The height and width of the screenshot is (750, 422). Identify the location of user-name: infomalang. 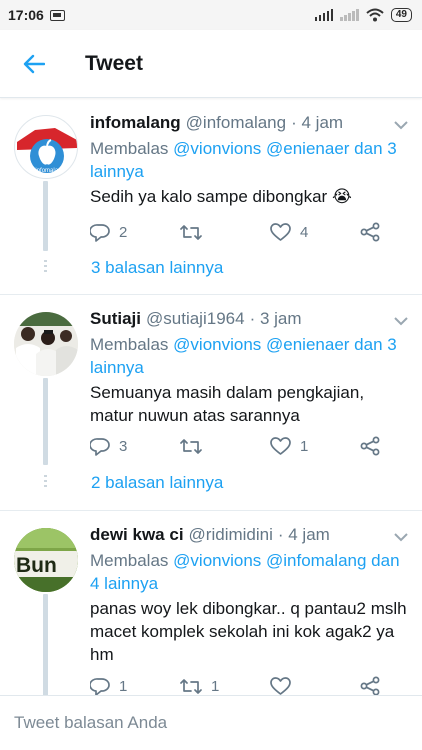
(135, 123).